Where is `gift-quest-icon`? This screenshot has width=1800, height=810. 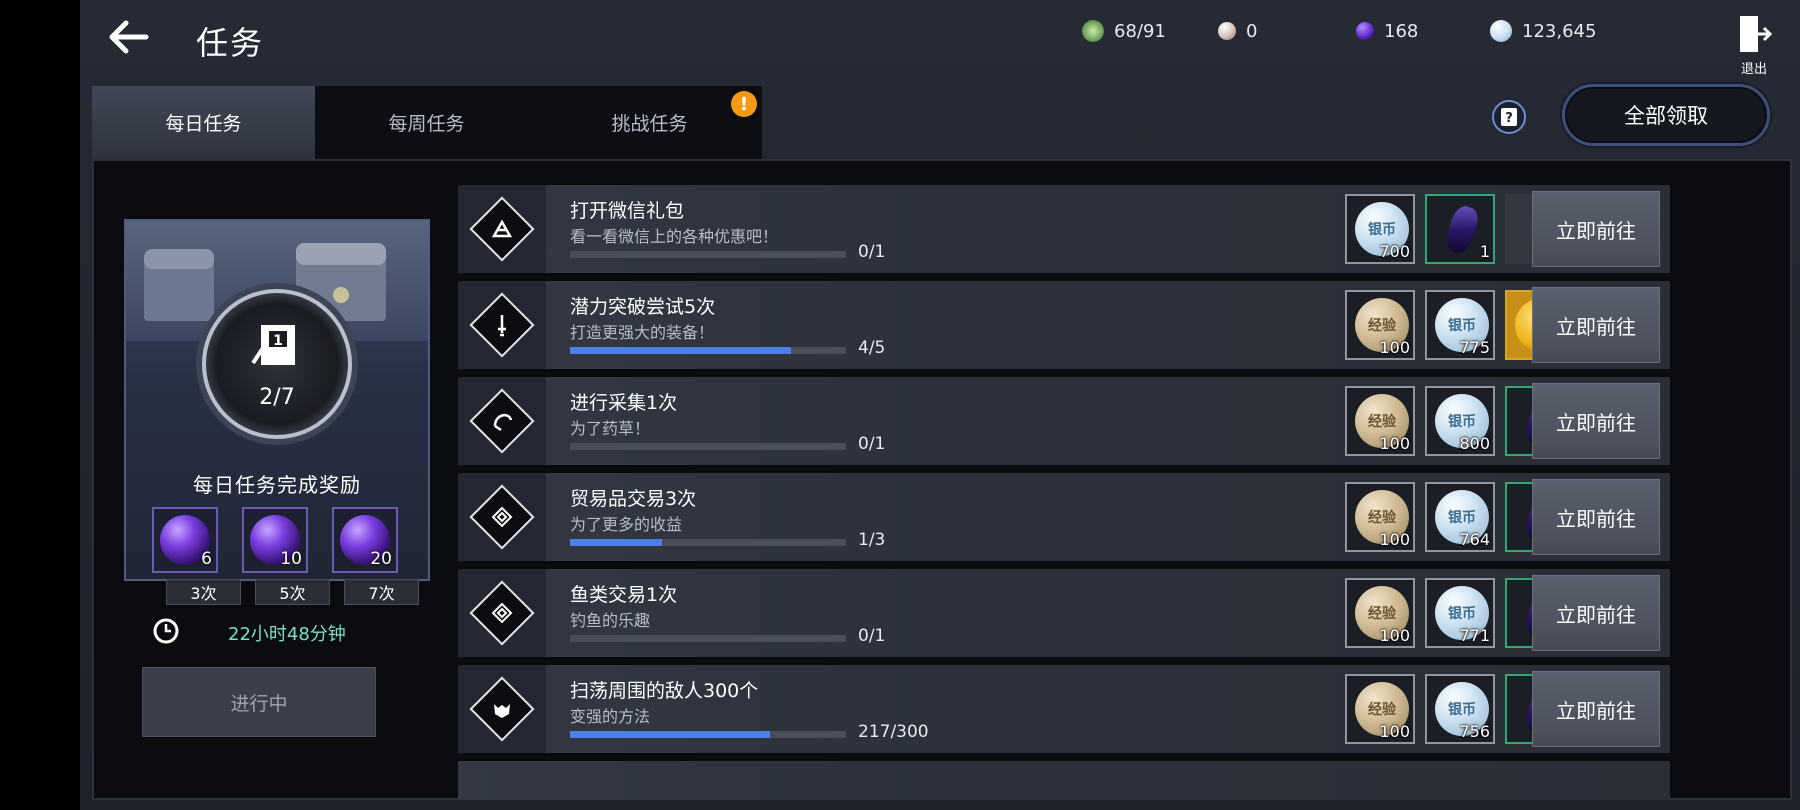 gift-quest-icon is located at coordinates (502, 229).